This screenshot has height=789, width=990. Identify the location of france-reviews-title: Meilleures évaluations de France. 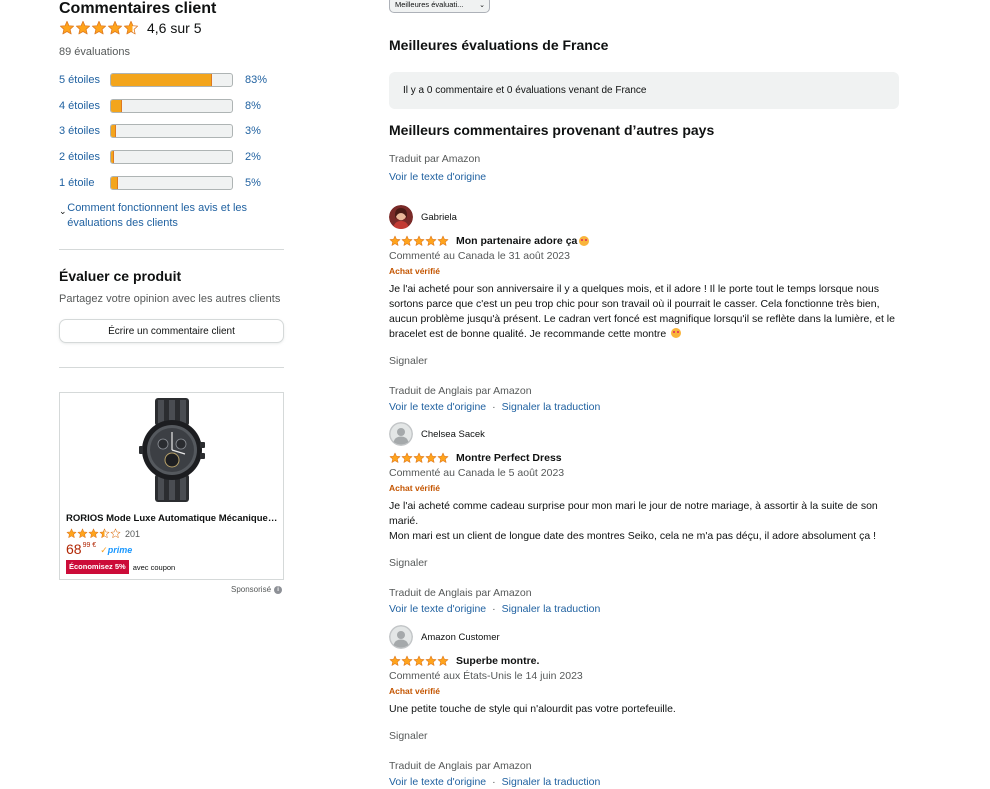
(499, 45).